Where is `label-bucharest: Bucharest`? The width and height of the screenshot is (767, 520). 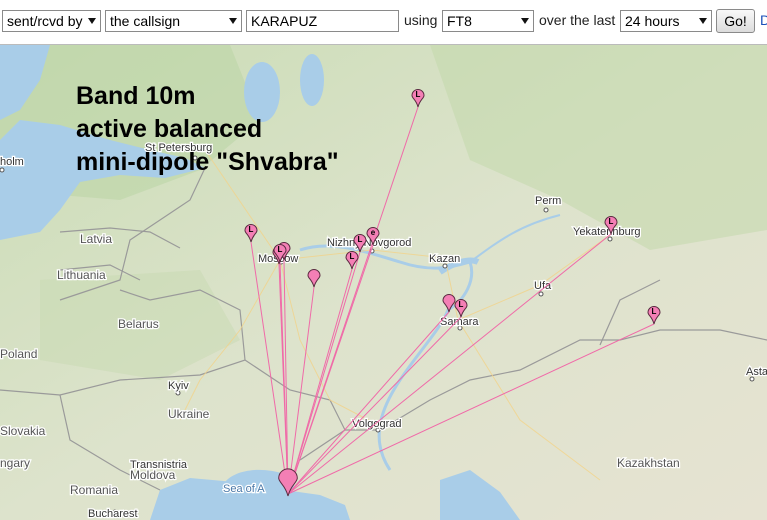 label-bucharest: Bucharest is located at coordinates (113, 514).